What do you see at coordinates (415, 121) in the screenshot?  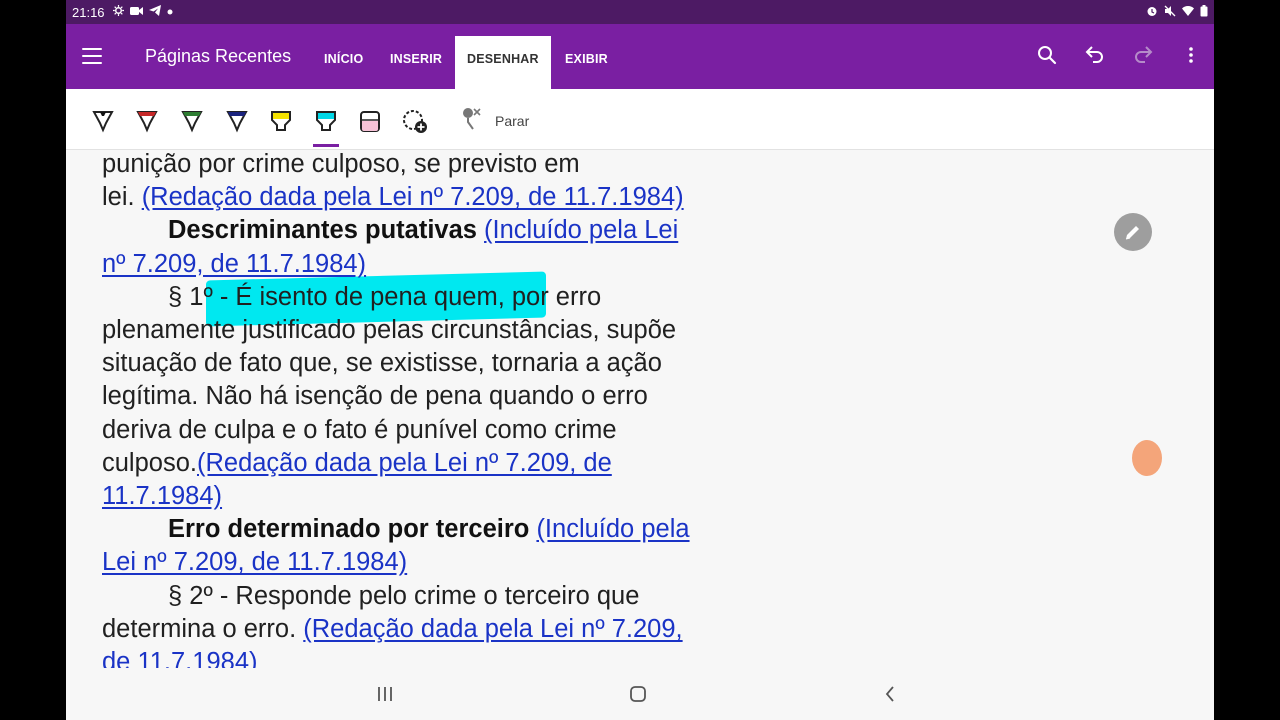 I see `add-pen-icon` at bounding box center [415, 121].